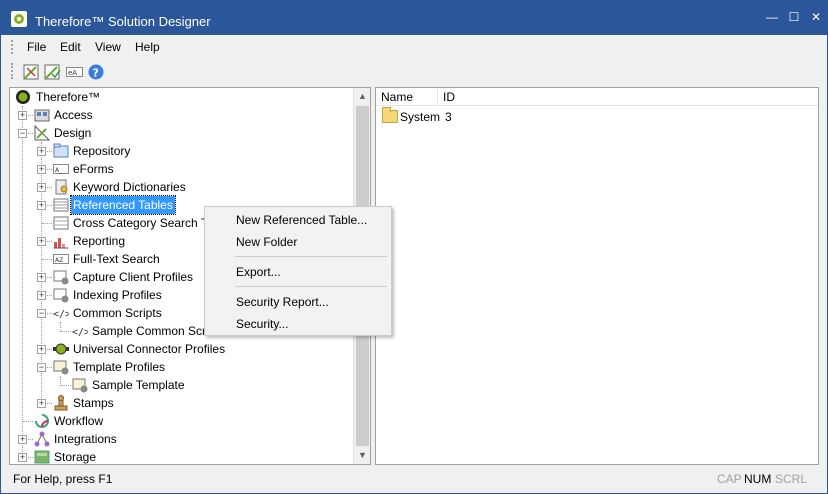 The width and height of the screenshot is (828, 494). Describe the element at coordinates (63, 479) in the screenshot. I see `status-help-text: For Help, press F1` at that location.